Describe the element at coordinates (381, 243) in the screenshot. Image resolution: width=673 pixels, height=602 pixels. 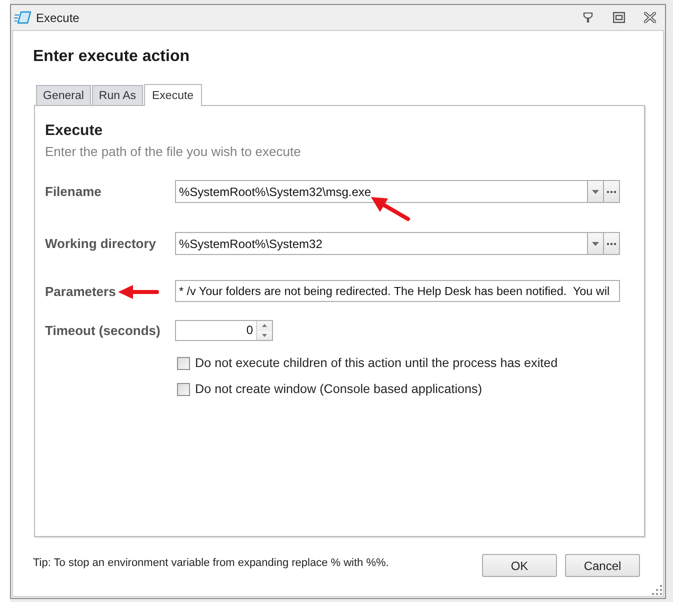
I see `combo-field: %SystemRoot%\System32` at that location.